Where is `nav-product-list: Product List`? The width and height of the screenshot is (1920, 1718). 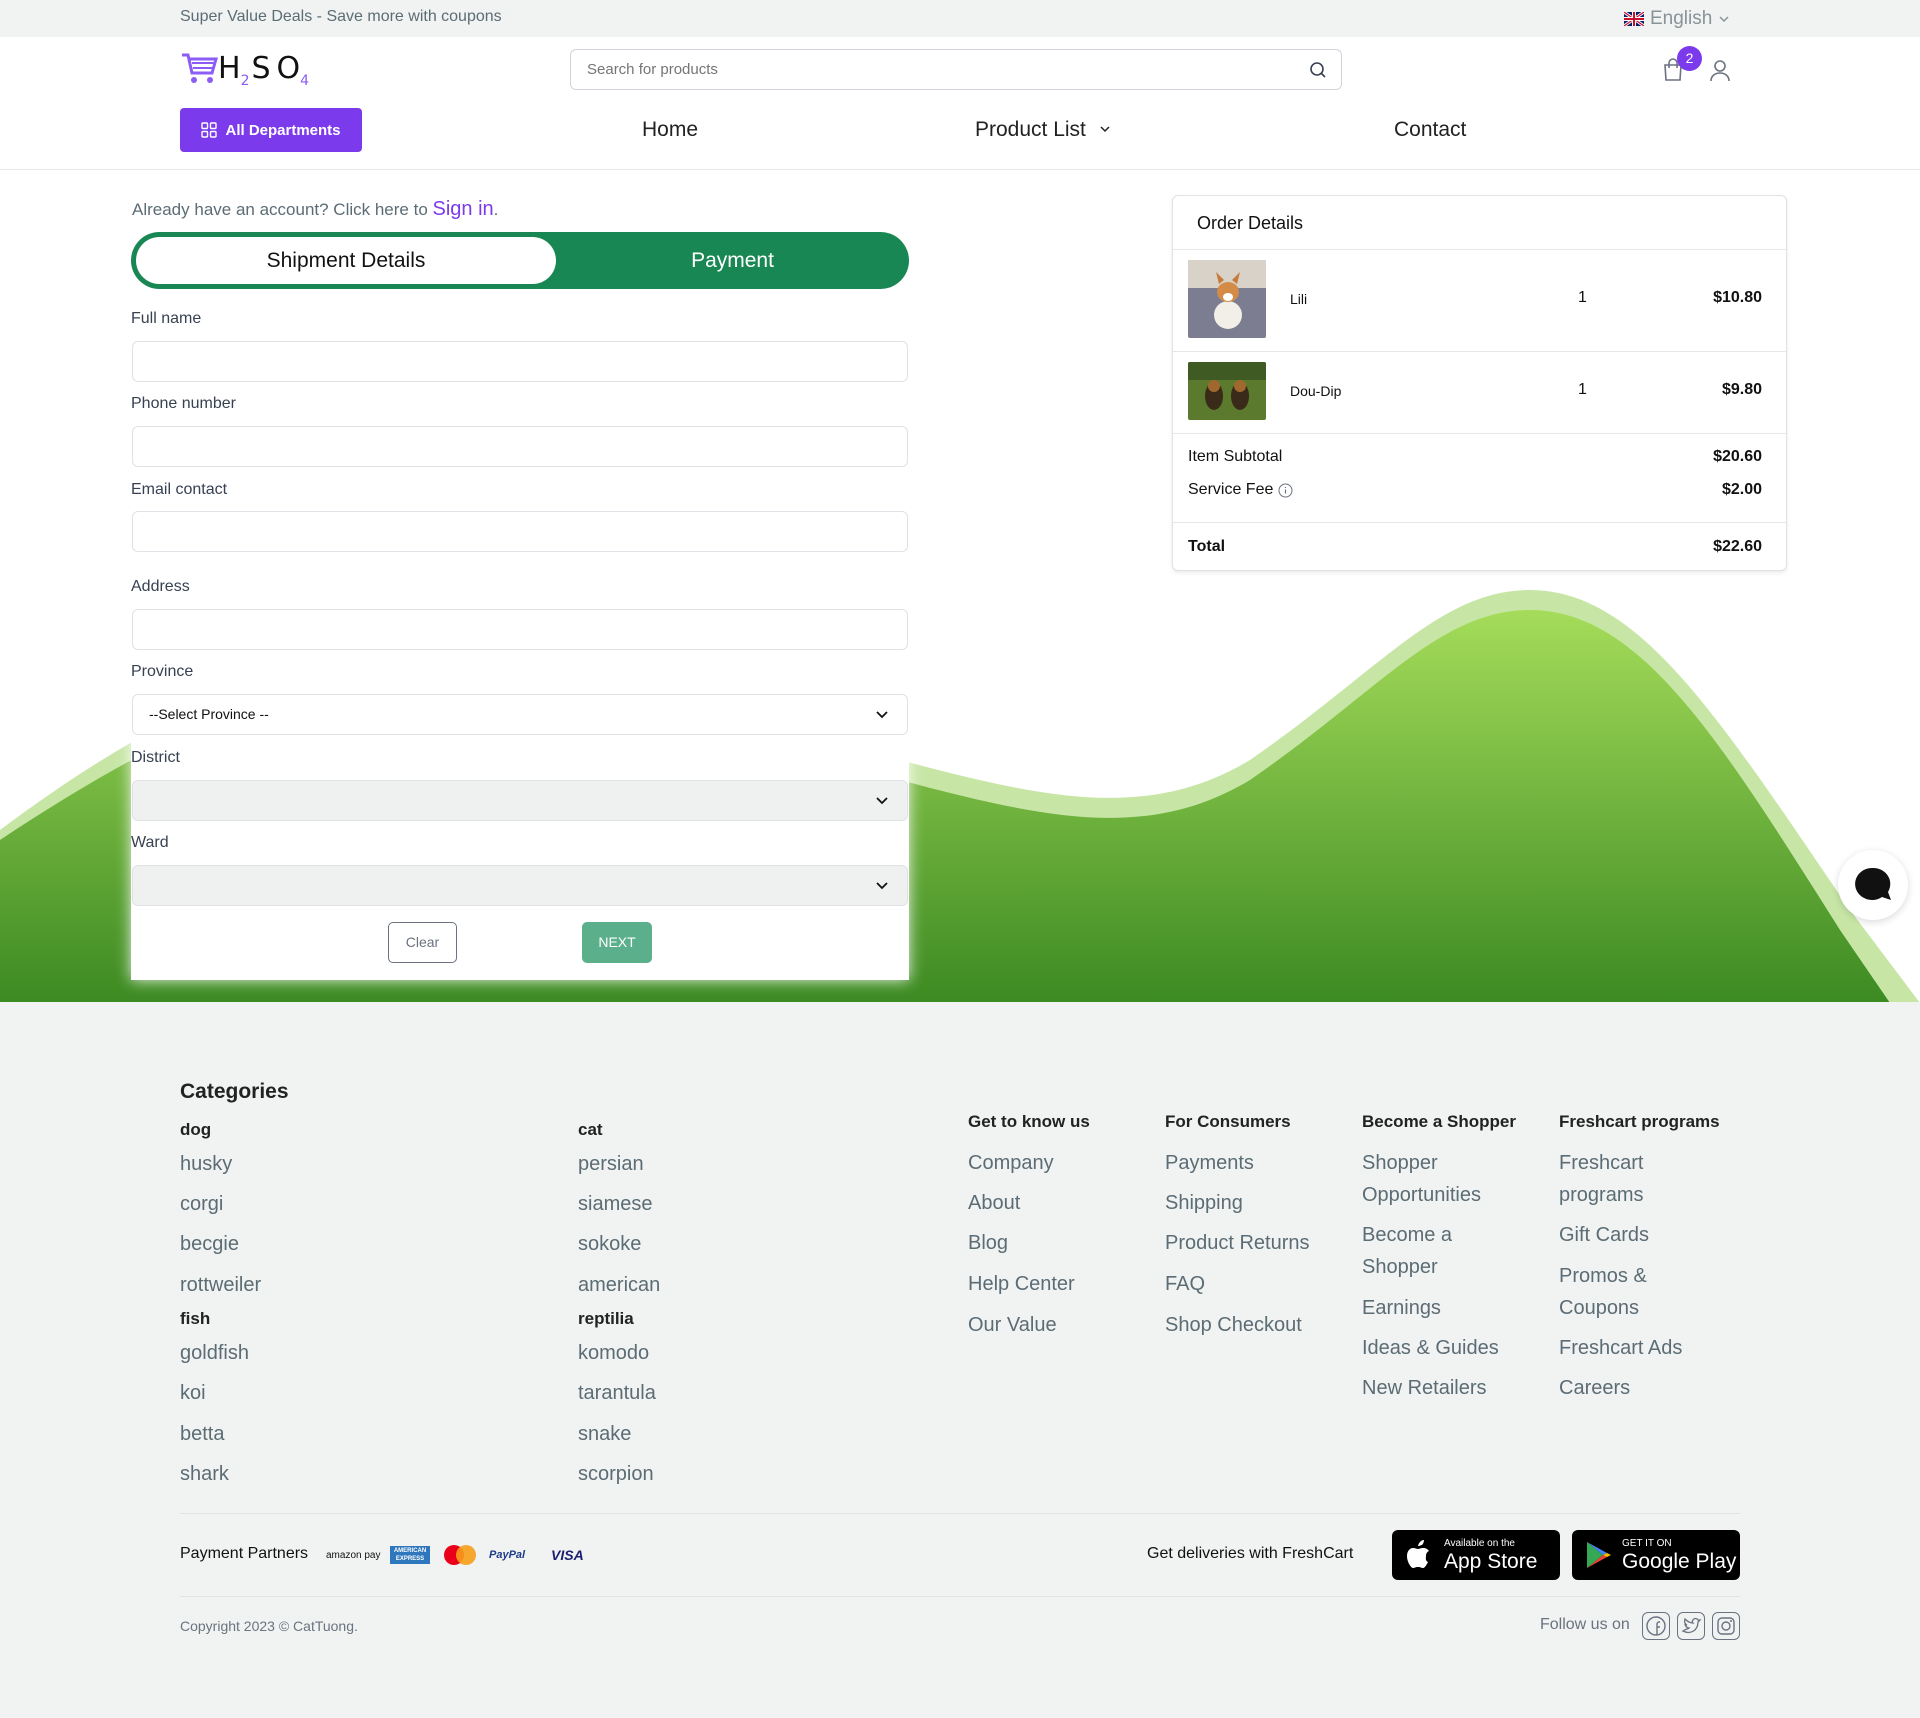
nav-product-list: Product List is located at coordinates (1043, 130).